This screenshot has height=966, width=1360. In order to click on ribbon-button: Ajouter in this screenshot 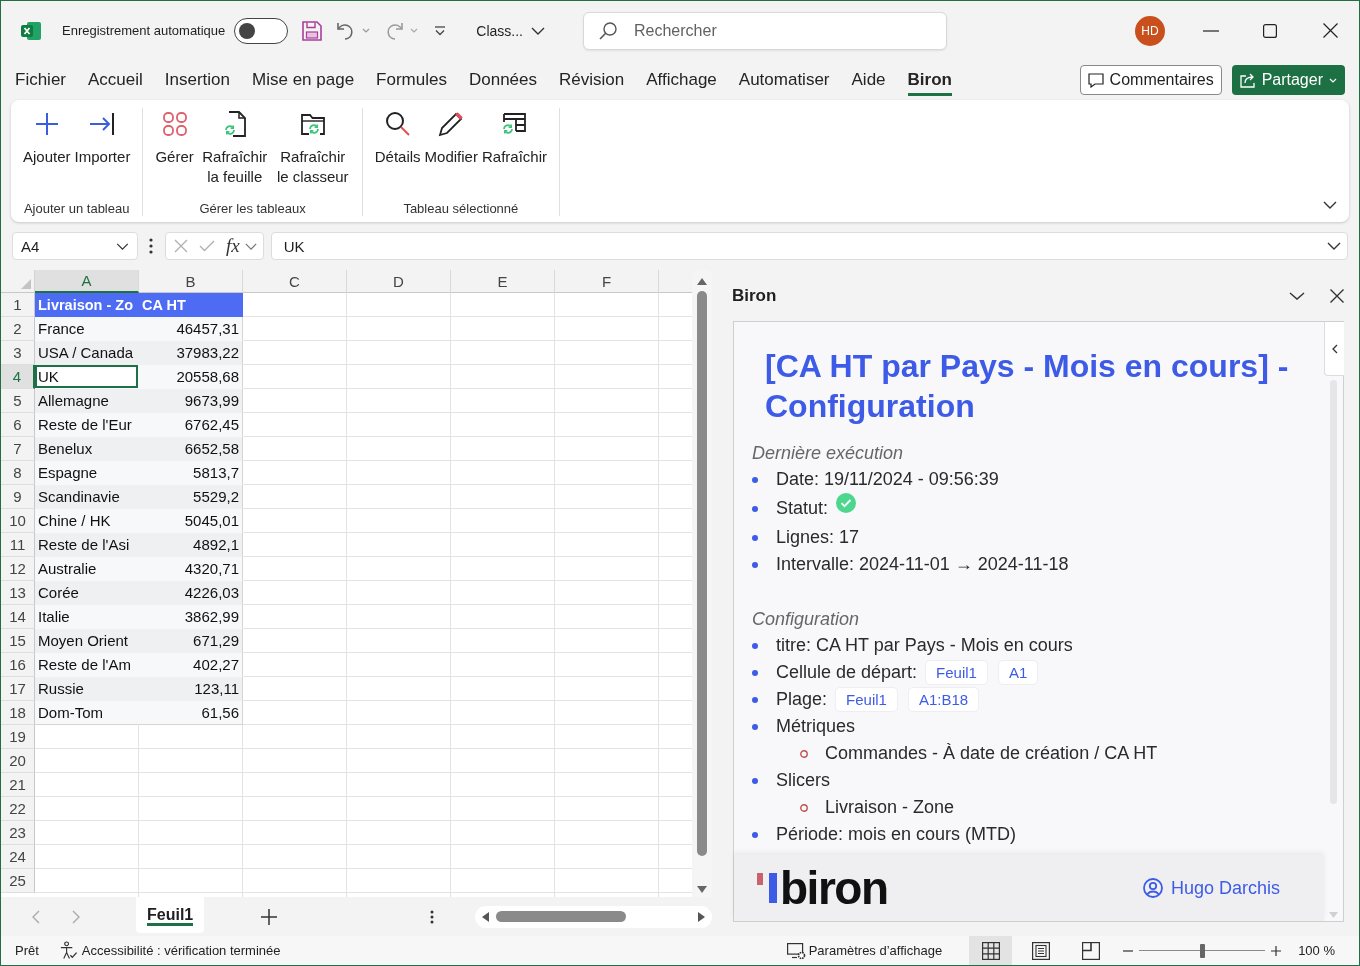, I will do `click(47, 138)`.